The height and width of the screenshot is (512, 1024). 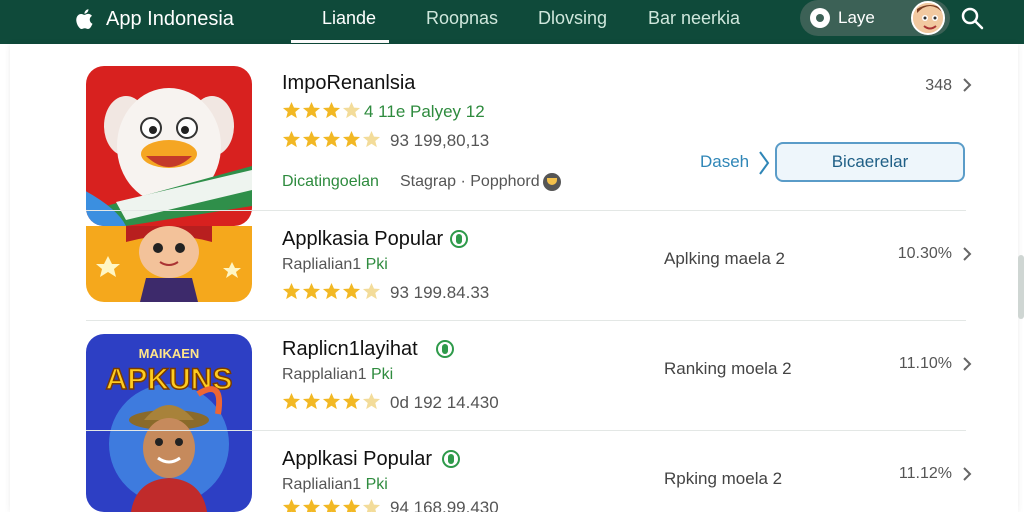 I want to click on active-tab-indicator, so click(x=340, y=41).